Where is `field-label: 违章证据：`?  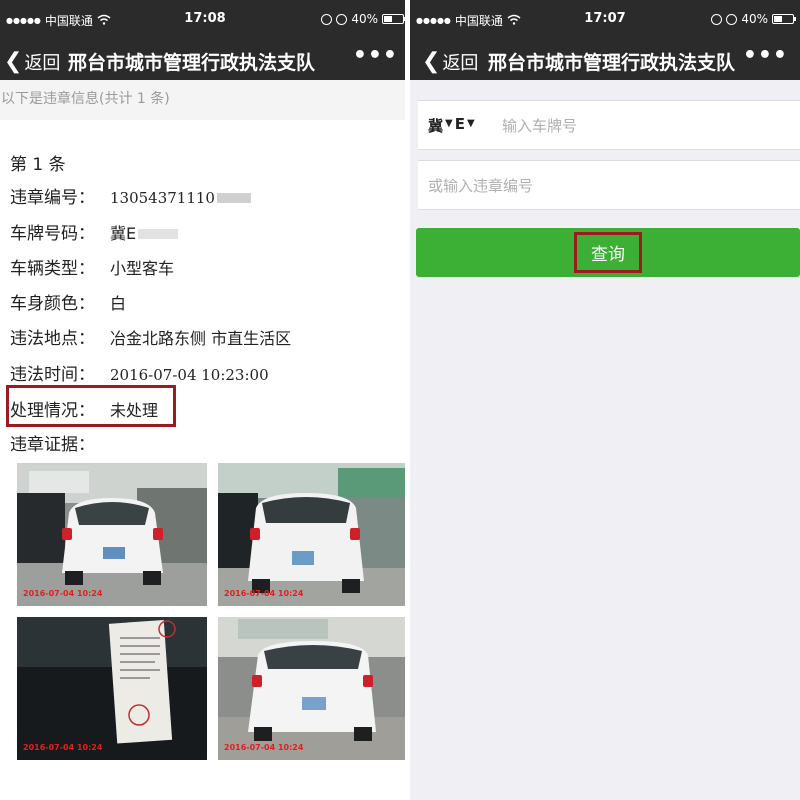
field-label: 违章证据： is located at coordinates (52, 445).